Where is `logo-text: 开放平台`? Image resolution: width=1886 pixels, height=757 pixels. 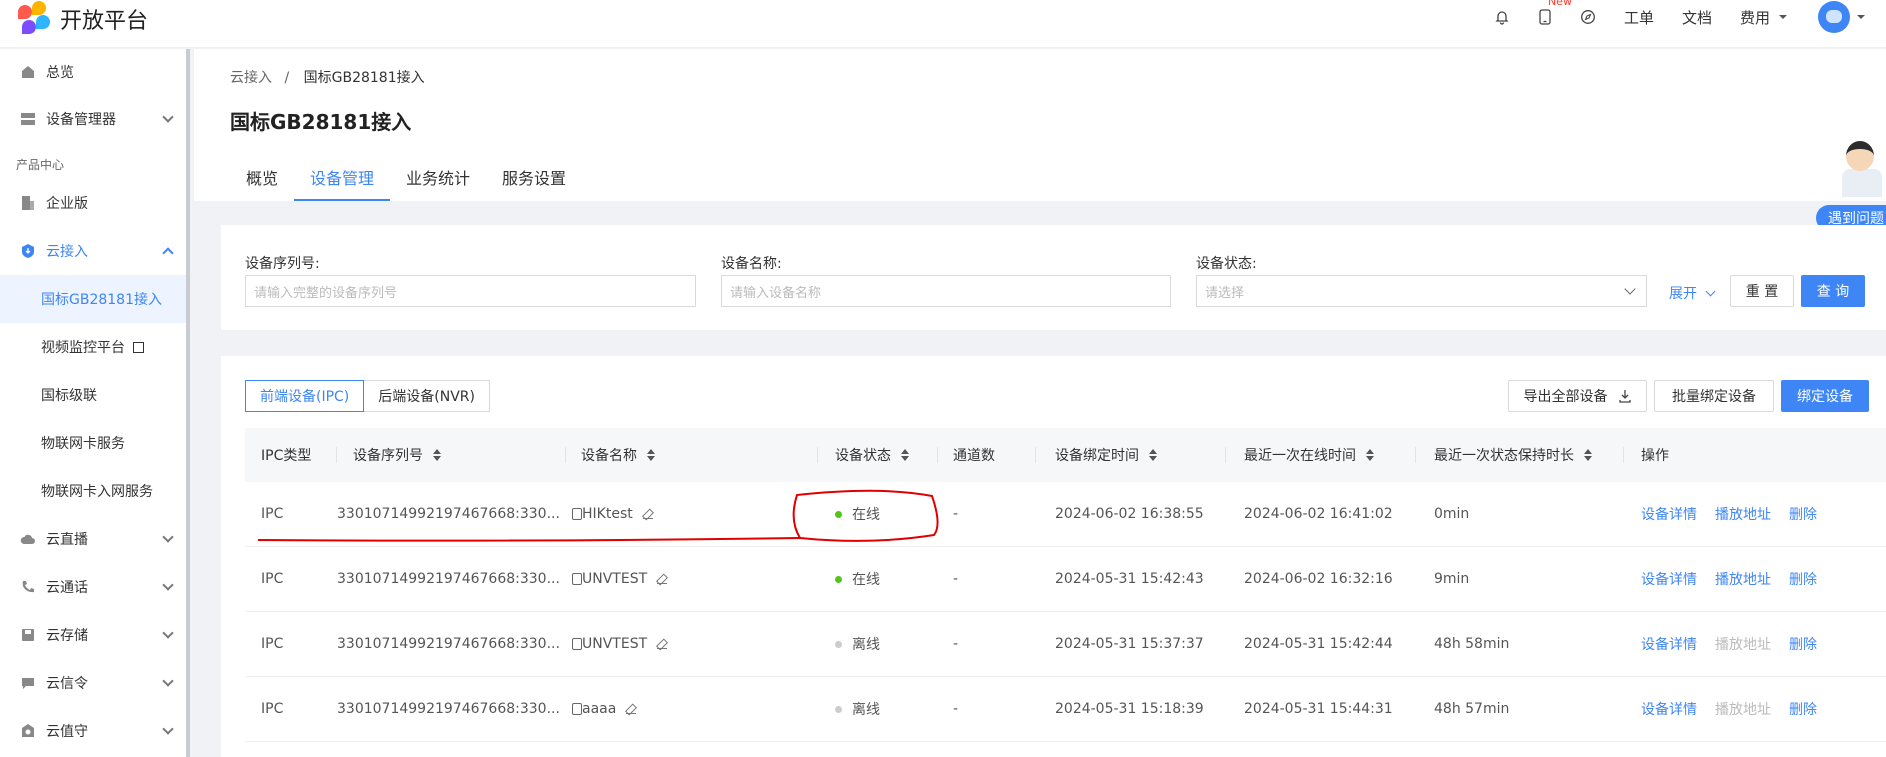 logo-text: 开放平台 is located at coordinates (104, 21).